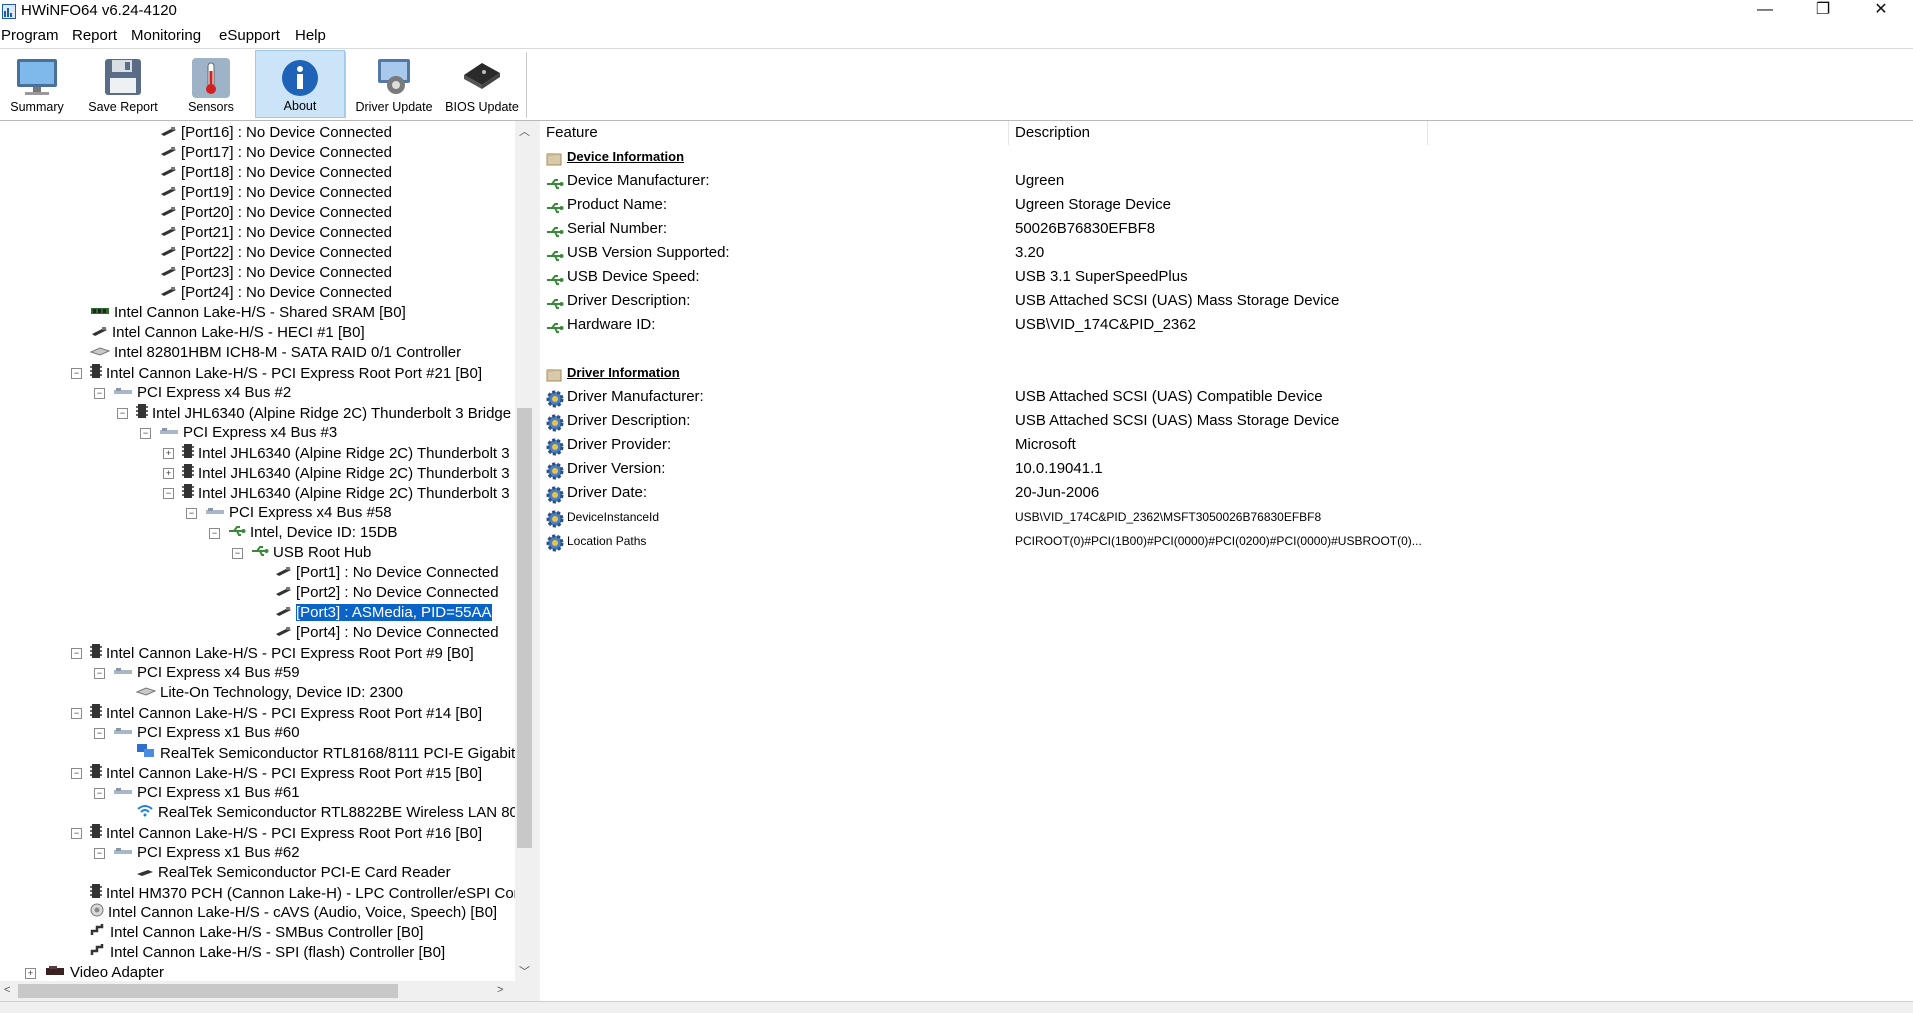 Image resolution: width=1913 pixels, height=1013 pixels. What do you see at coordinates (386, 593) in the screenshot?
I see `tree-node: [Port2] : No Device Connected` at bounding box center [386, 593].